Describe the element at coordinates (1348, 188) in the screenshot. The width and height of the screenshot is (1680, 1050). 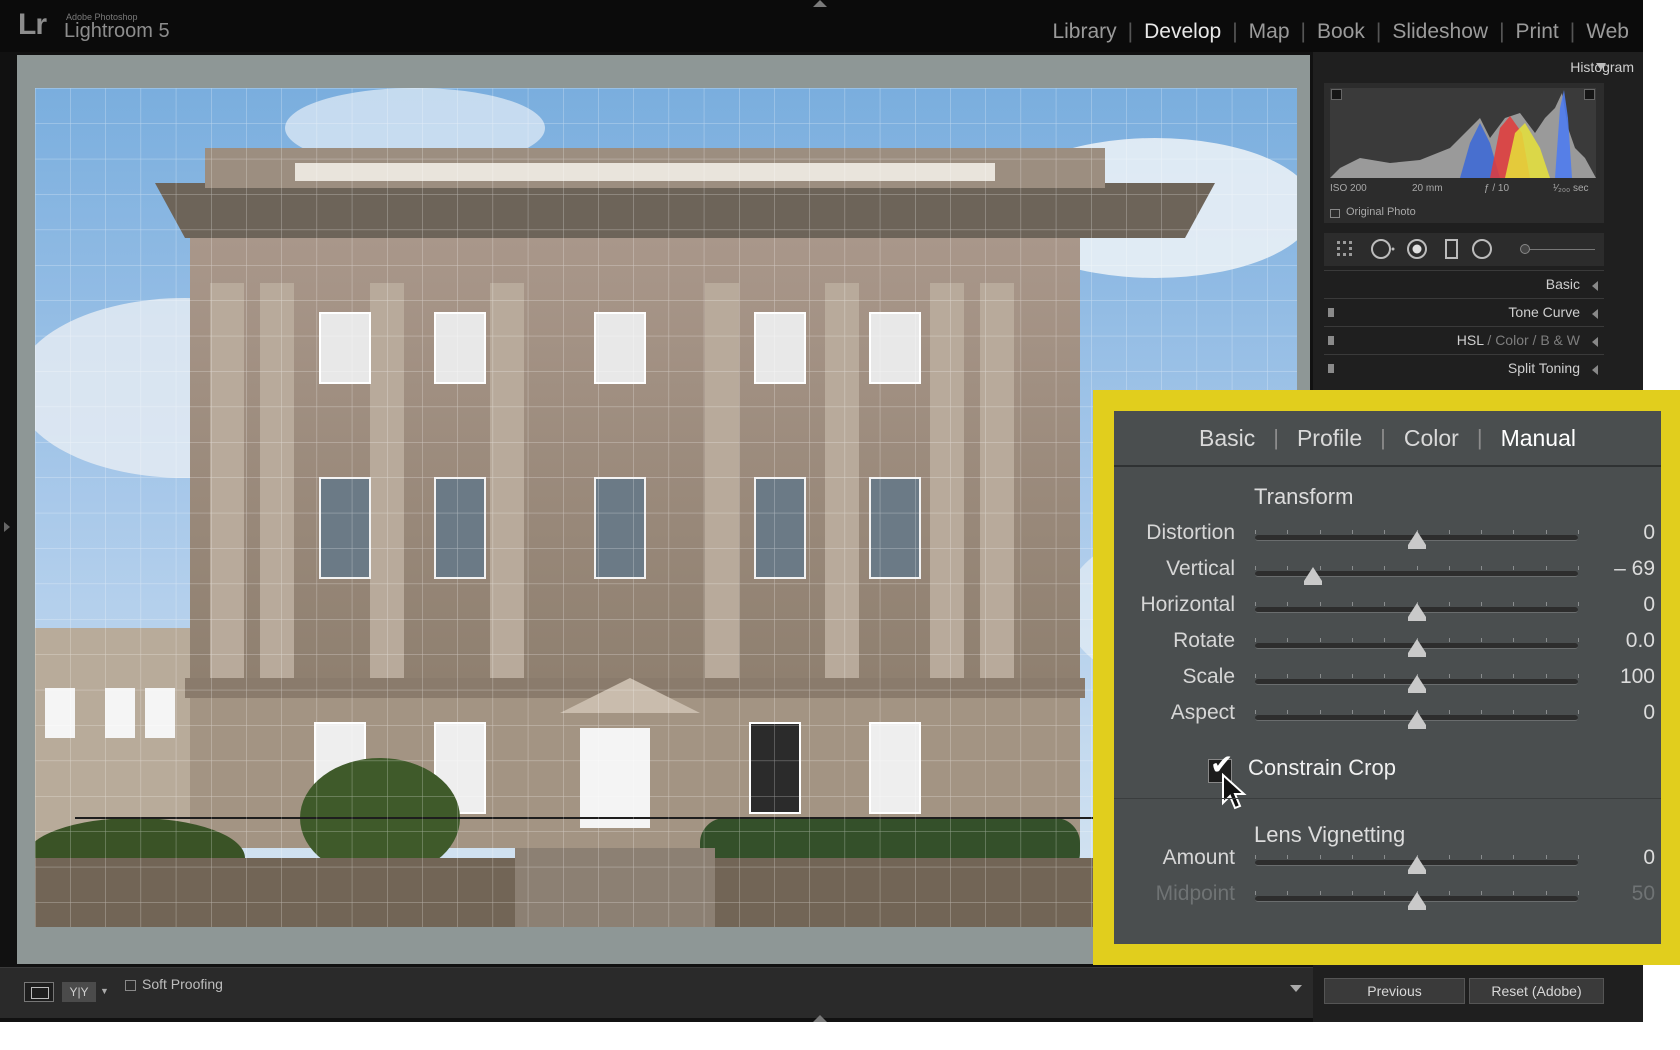
I see `iso-value: ISO 200` at that location.